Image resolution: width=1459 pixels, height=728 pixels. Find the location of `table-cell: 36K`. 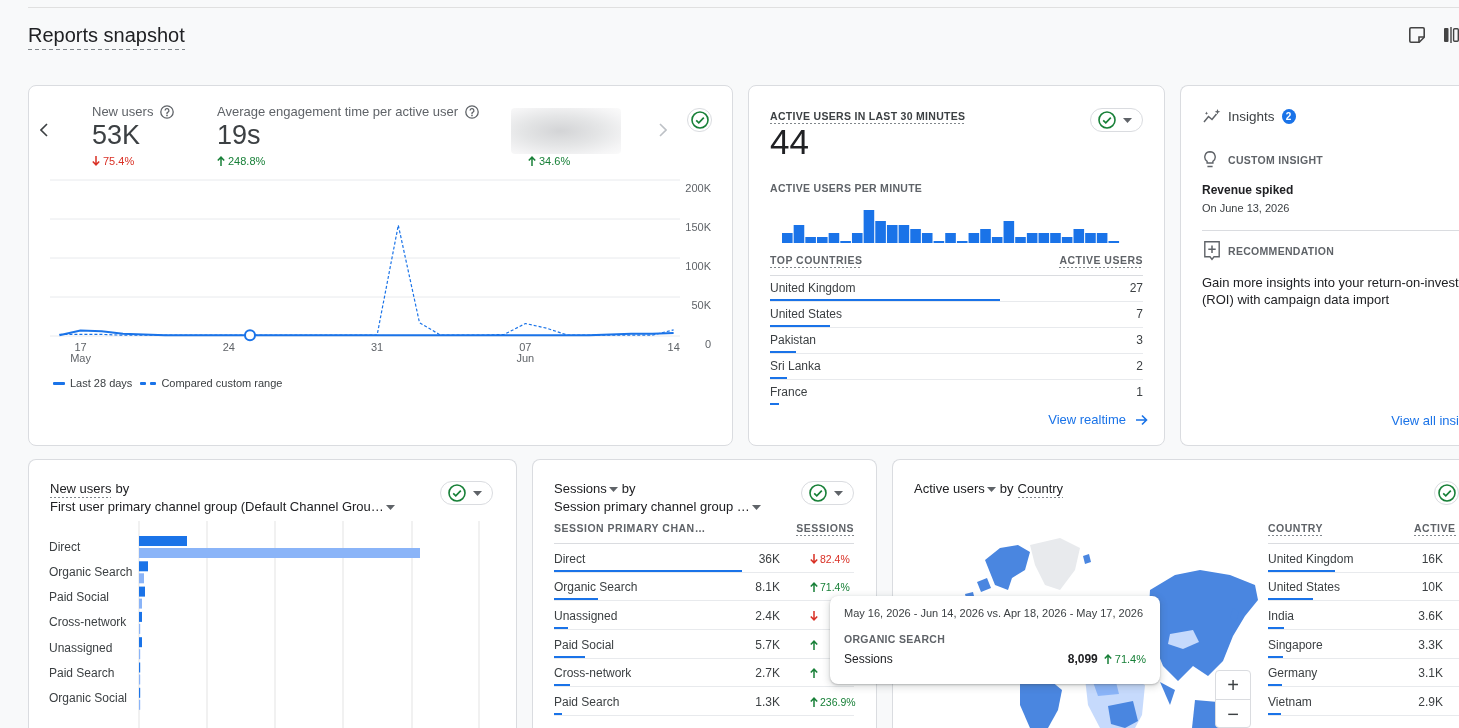

table-cell: 36K is located at coordinates (769, 558).